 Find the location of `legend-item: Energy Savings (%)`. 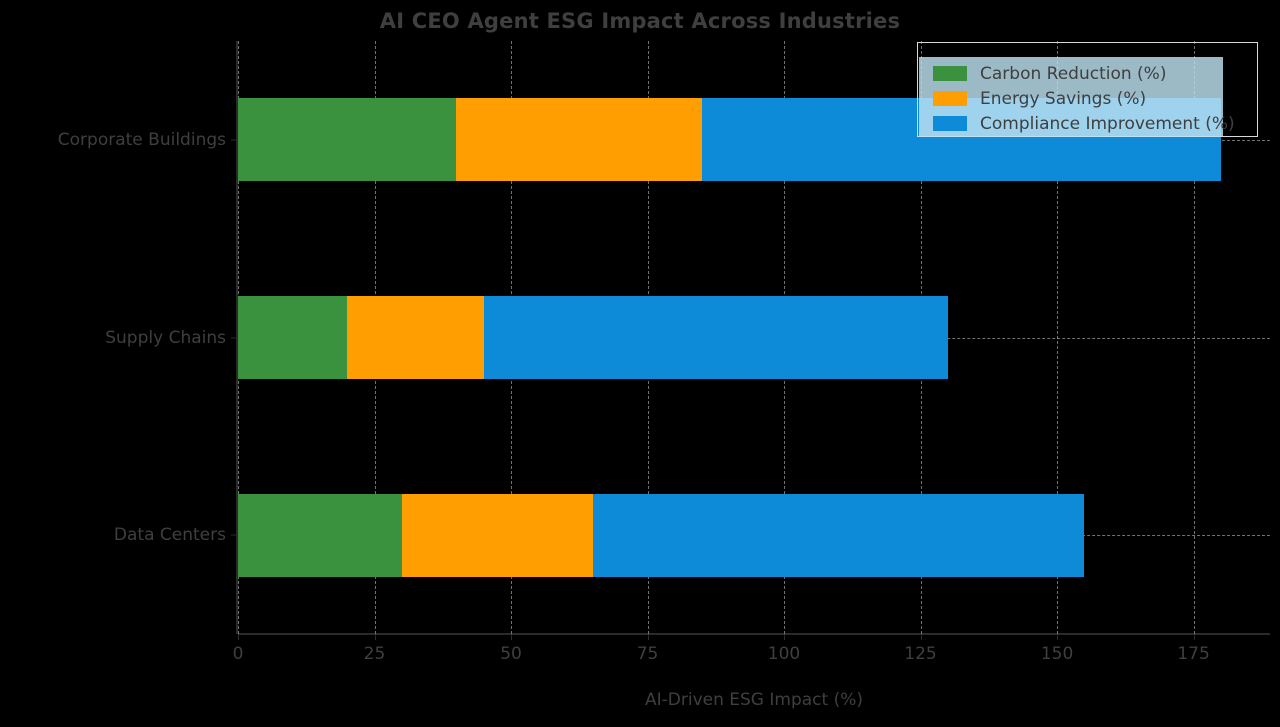

legend-item: Energy Savings (%) is located at coordinates (1071, 98).